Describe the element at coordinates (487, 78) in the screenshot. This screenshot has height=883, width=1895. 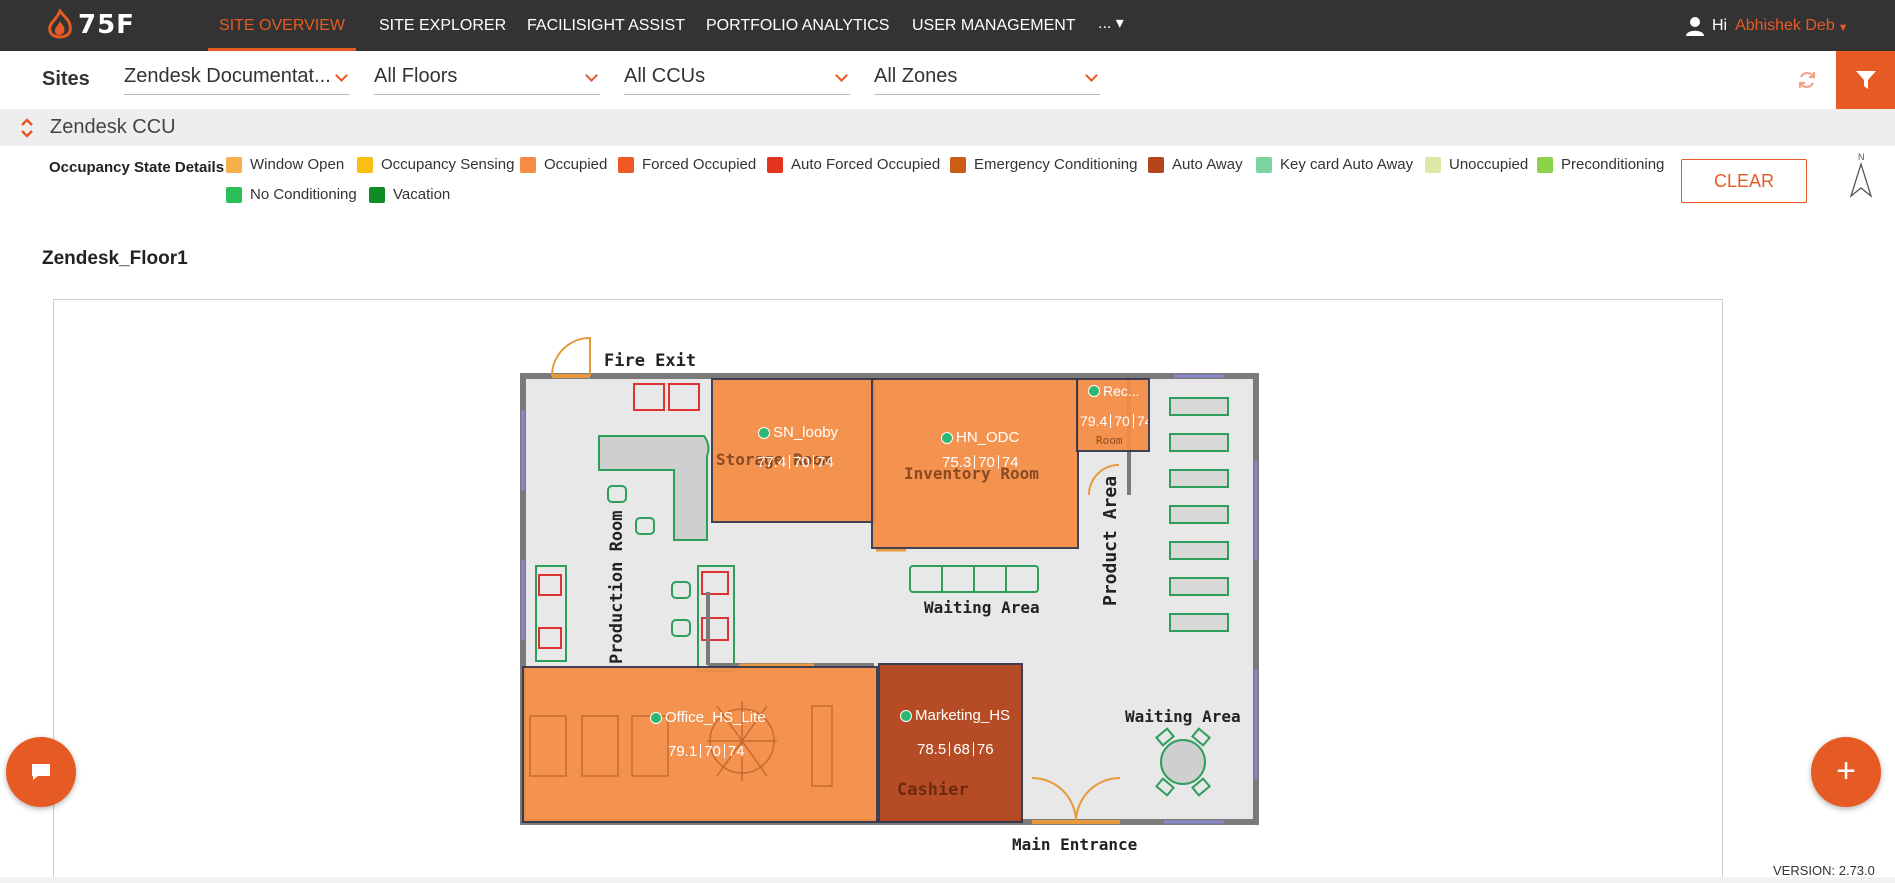
I see `floor-dropdown: All Floors` at that location.